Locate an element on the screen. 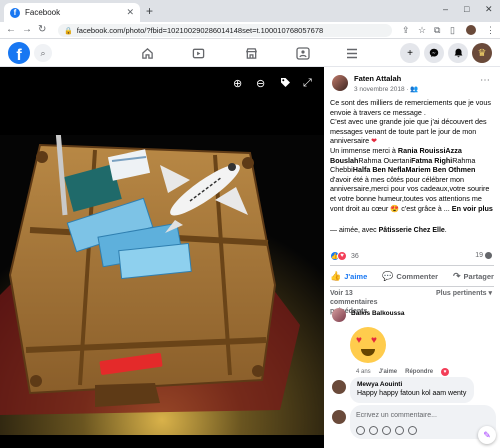 Image resolution: width=500 pixels, height=448 pixels. share-button: ↷ Partager is located at coordinates (473, 276).